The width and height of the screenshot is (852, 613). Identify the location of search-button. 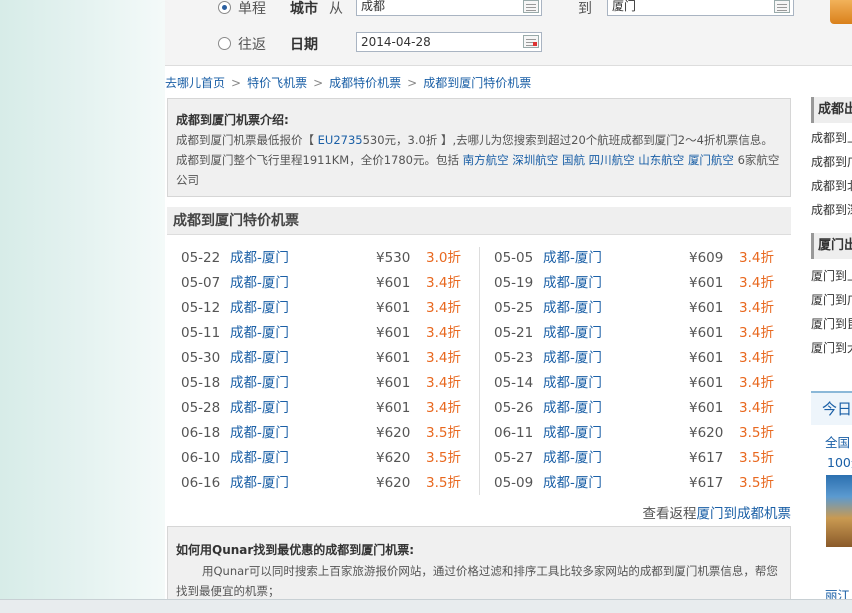
(841, 12).